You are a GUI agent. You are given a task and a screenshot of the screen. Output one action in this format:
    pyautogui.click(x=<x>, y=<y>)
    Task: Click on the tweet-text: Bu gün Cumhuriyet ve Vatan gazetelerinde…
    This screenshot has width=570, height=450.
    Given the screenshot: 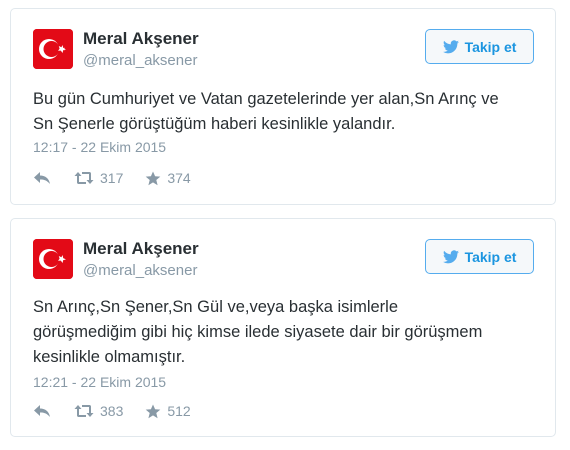 What is the action you would take?
    pyautogui.click(x=266, y=111)
    